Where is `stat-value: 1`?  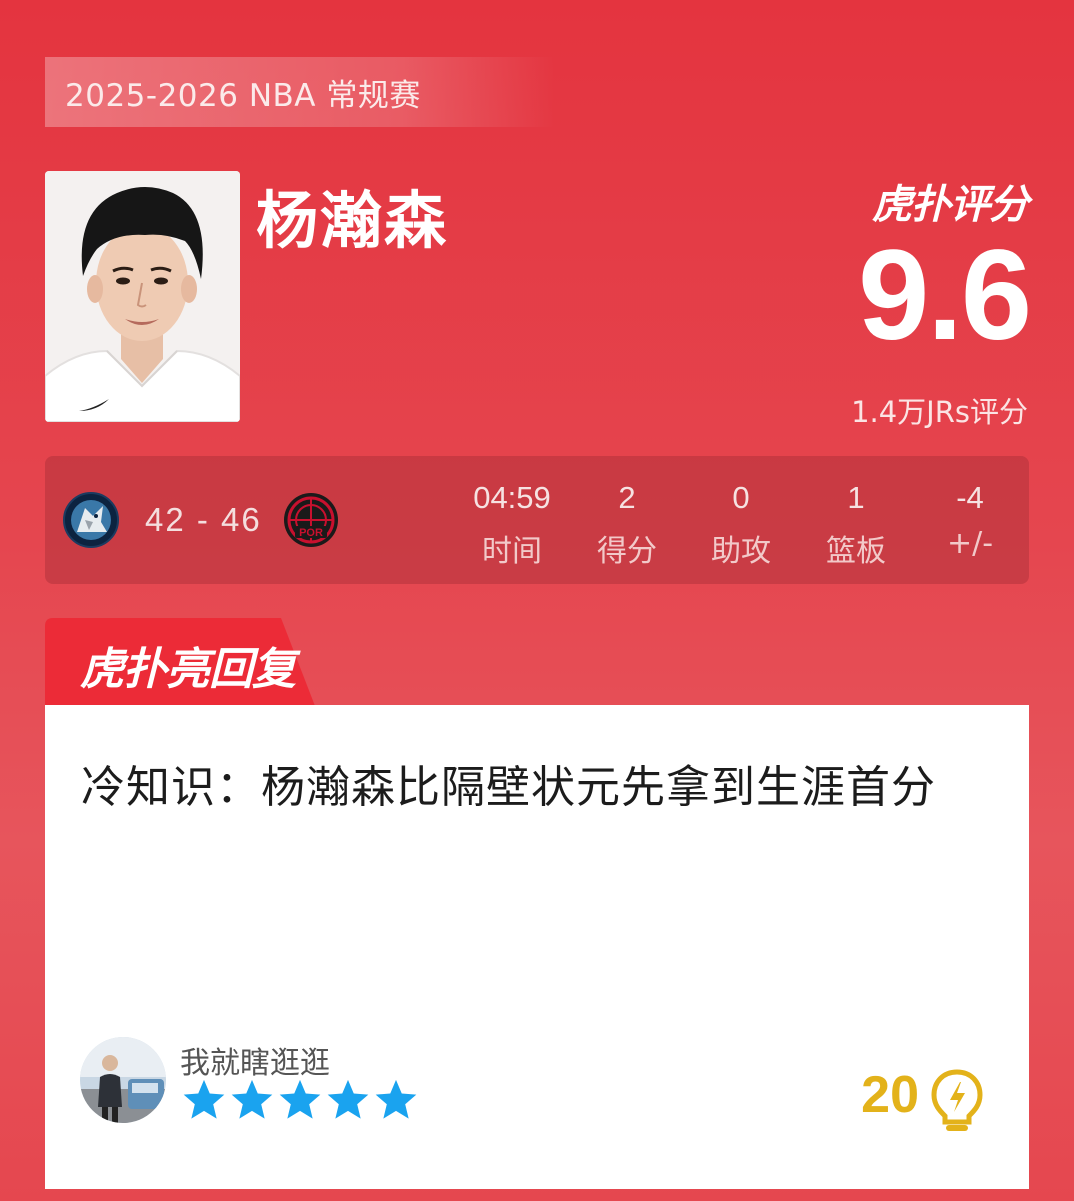
stat-value: 1 is located at coordinates (856, 497).